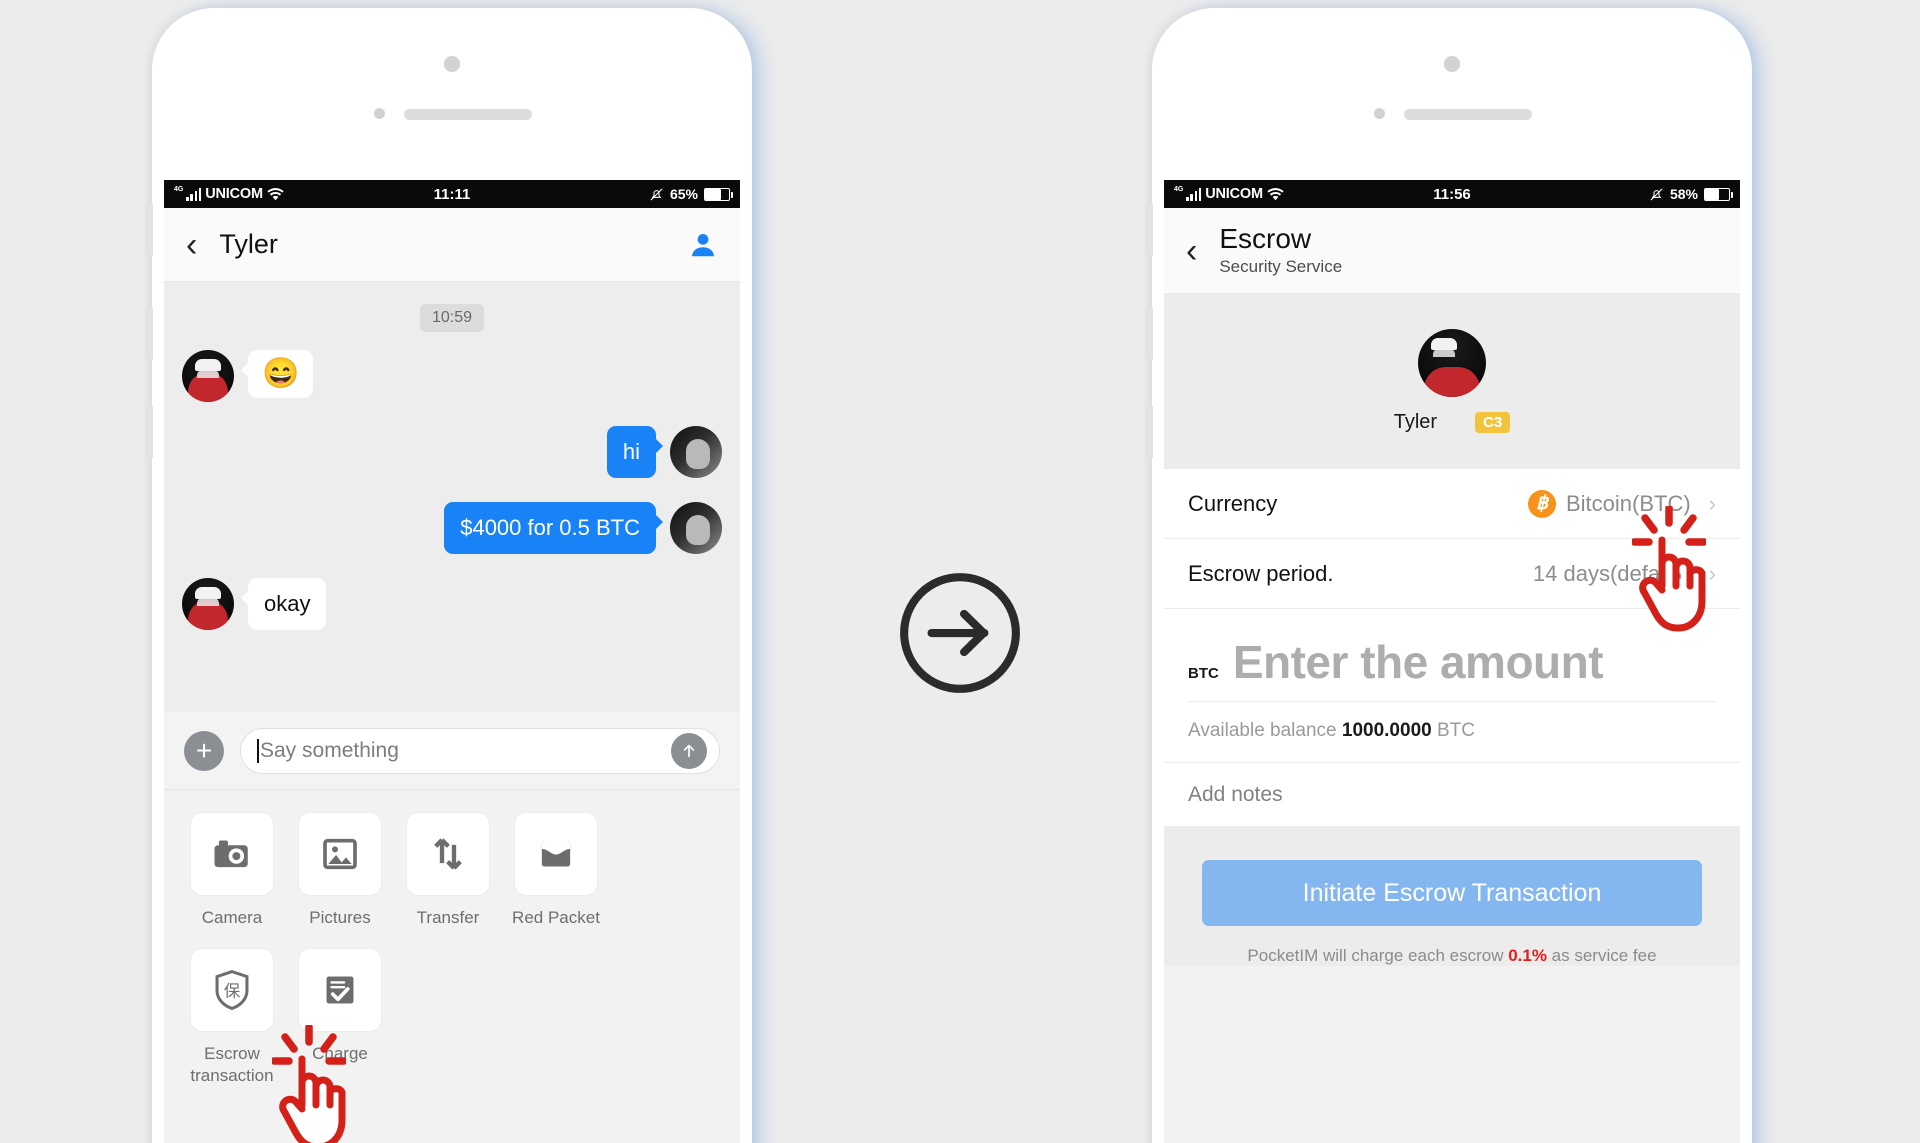 This screenshot has height=1143, width=1920. What do you see at coordinates (1452, 504) in the screenshot?
I see `currency-row: Currency ฿ Bitcoin(BTC) ›` at bounding box center [1452, 504].